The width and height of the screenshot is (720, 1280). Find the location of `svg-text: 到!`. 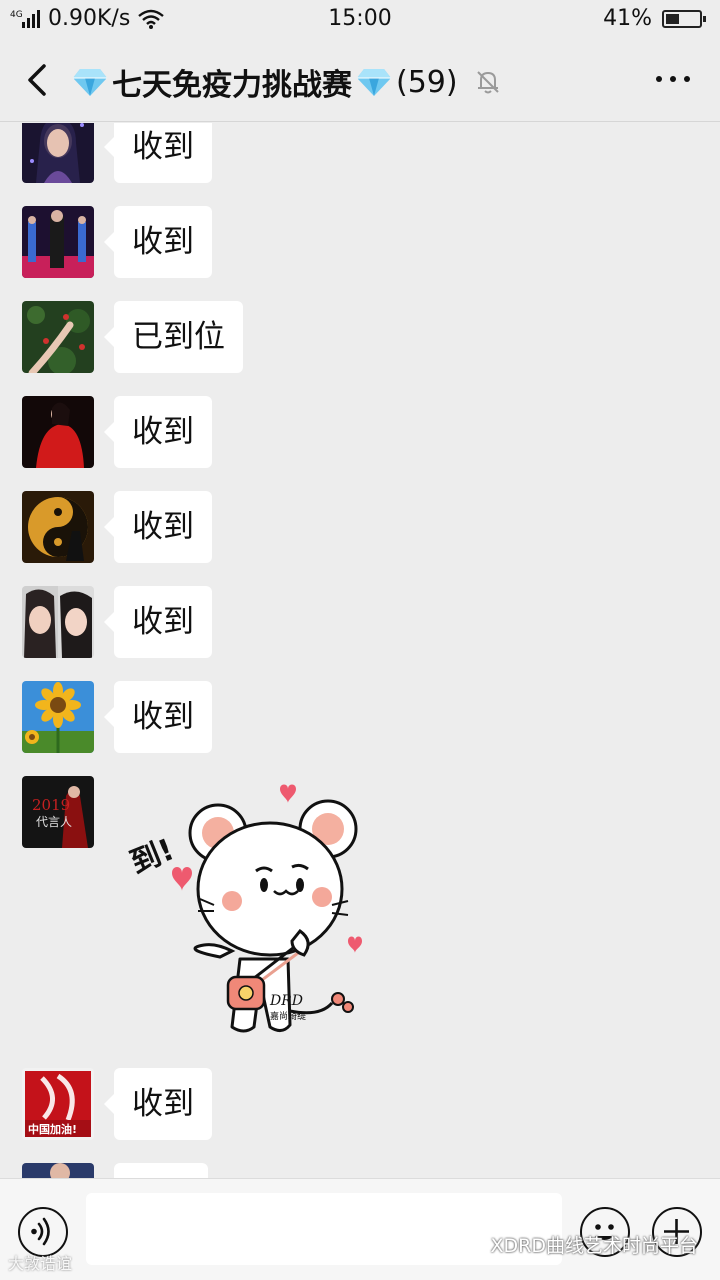

svg-text: 到! is located at coordinates (152, 856).